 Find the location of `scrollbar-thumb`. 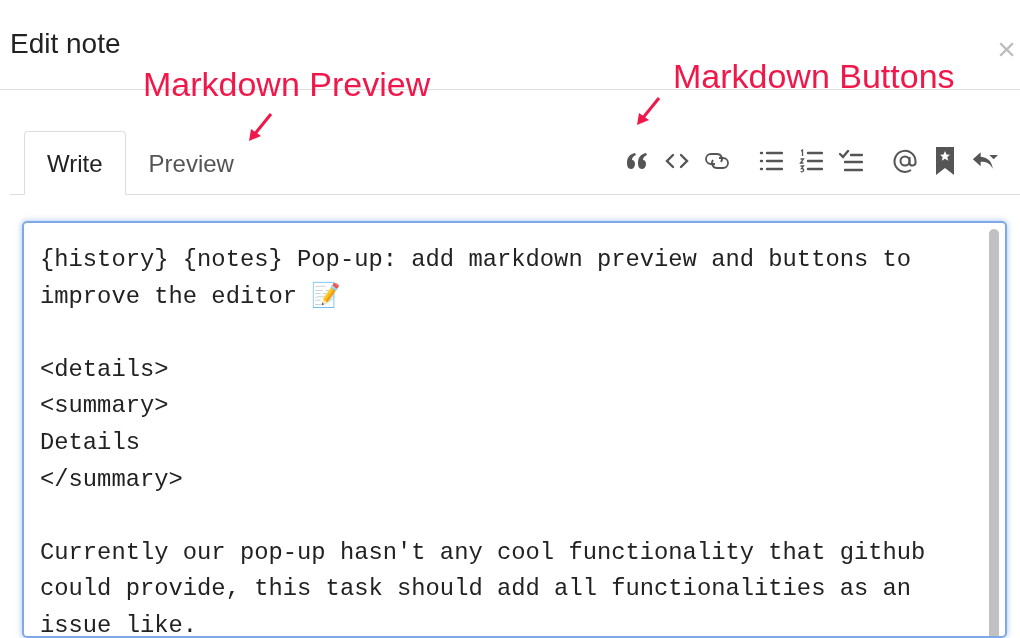

scrollbar-thumb is located at coordinates (994, 432).